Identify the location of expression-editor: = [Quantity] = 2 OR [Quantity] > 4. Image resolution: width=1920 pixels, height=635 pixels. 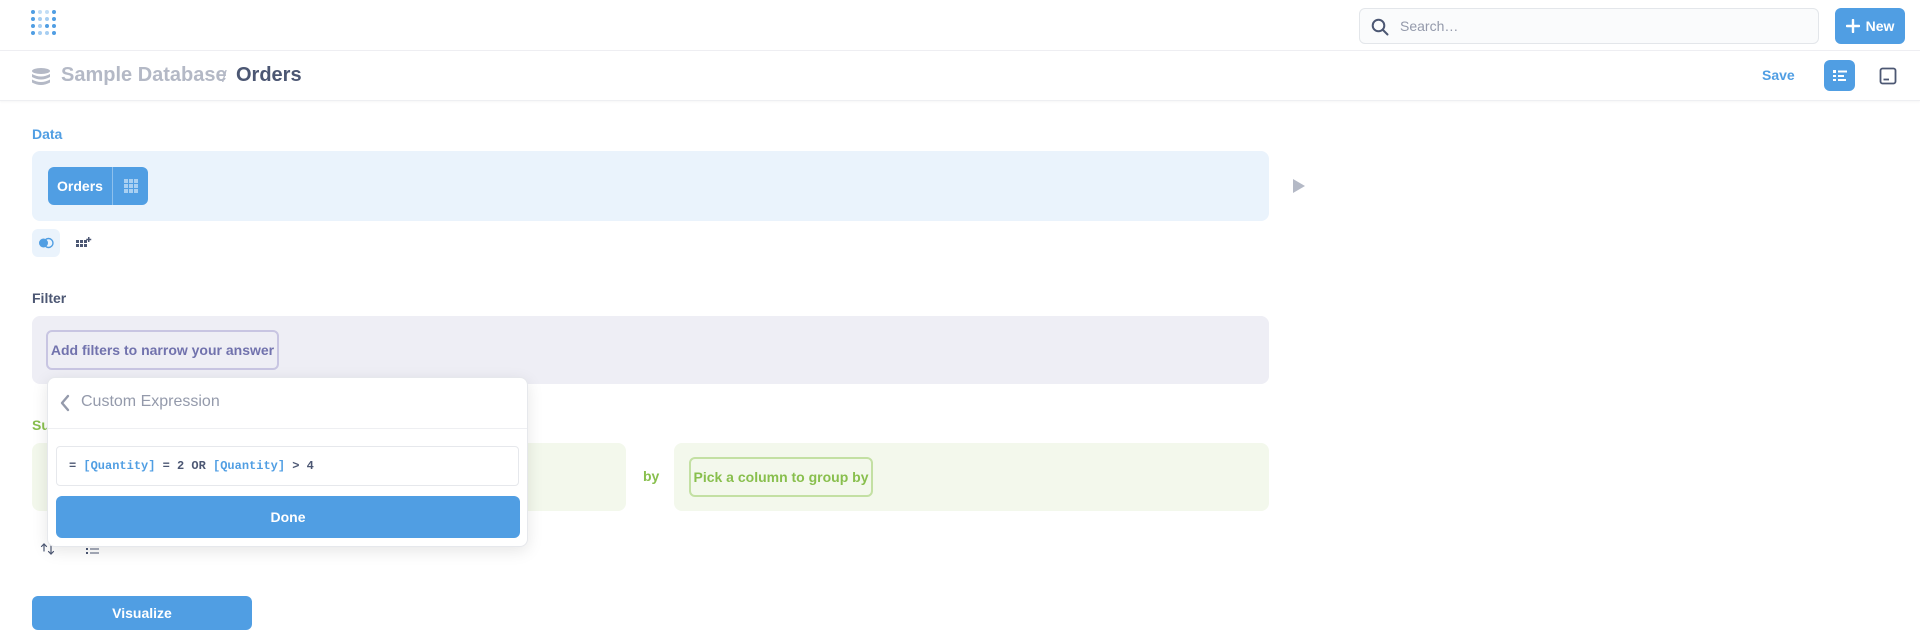
(287, 466).